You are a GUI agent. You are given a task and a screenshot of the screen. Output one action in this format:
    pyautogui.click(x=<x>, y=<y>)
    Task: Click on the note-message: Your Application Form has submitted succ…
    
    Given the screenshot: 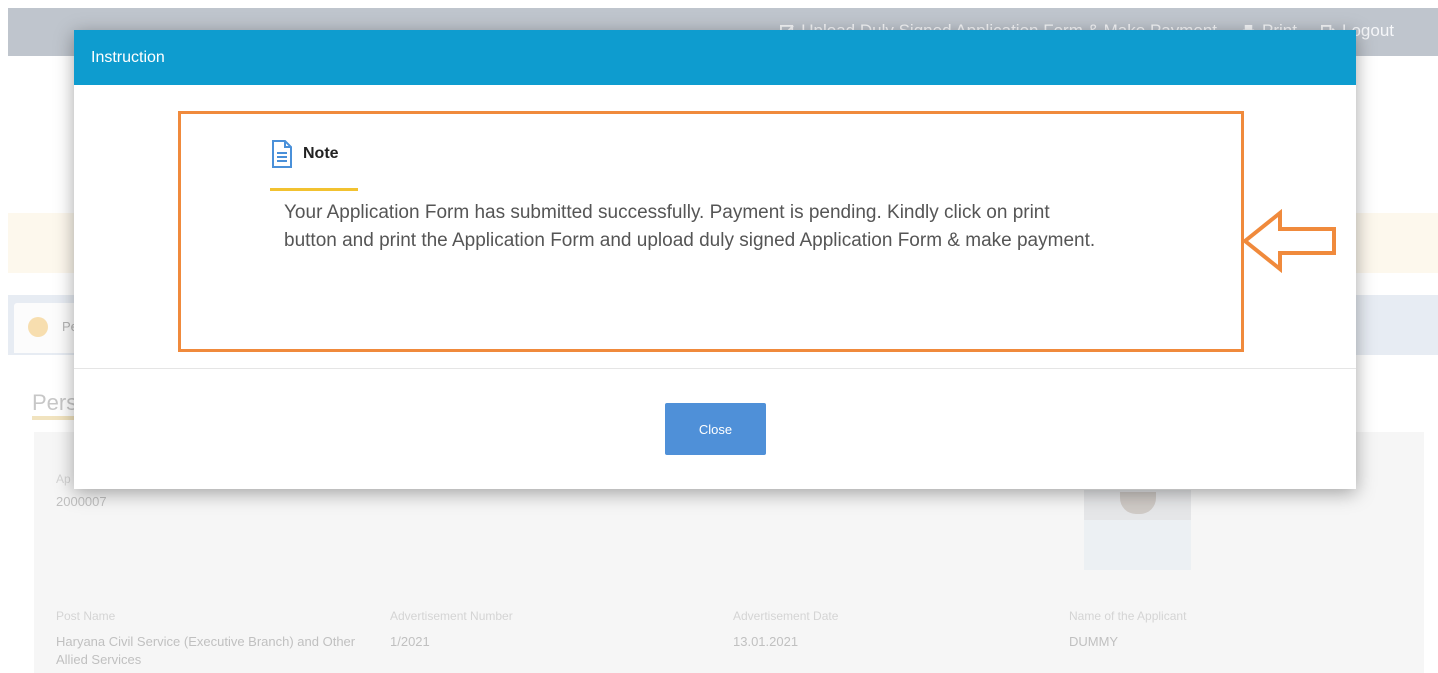 What is the action you would take?
    pyautogui.click(x=690, y=226)
    